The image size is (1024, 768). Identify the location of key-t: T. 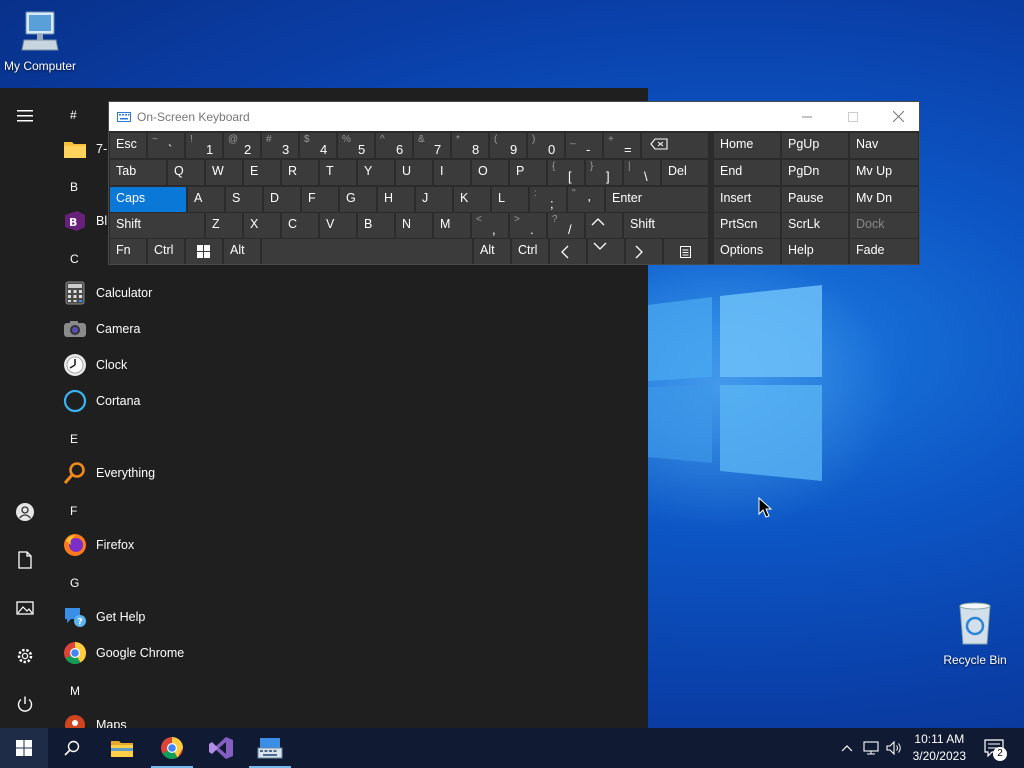
(338, 172).